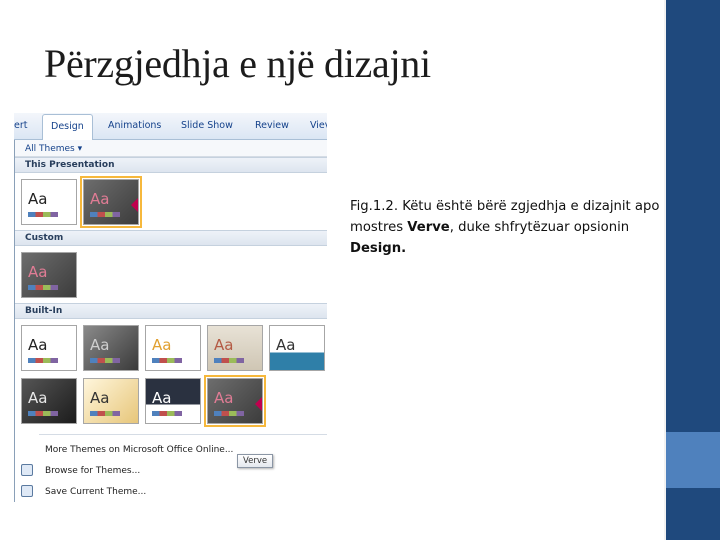 This screenshot has width=720, height=540. What do you see at coordinates (173, 401) in the screenshot?
I see `theme-thumb-builtin-8: Aa` at bounding box center [173, 401].